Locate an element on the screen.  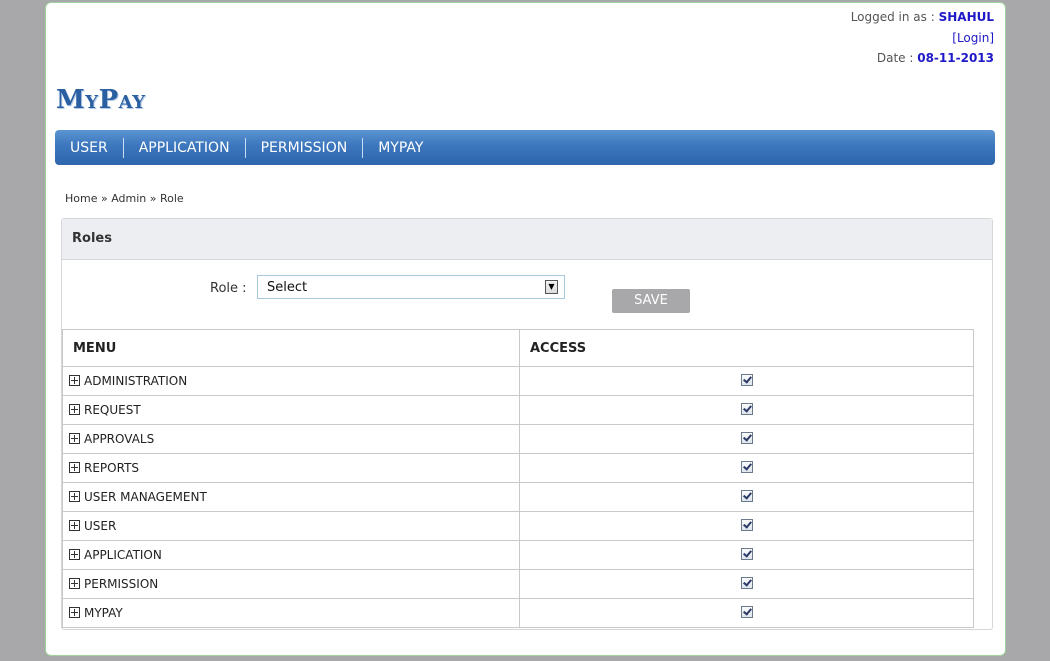
menu-label: APPLICATION is located at coordinates (123, 555).